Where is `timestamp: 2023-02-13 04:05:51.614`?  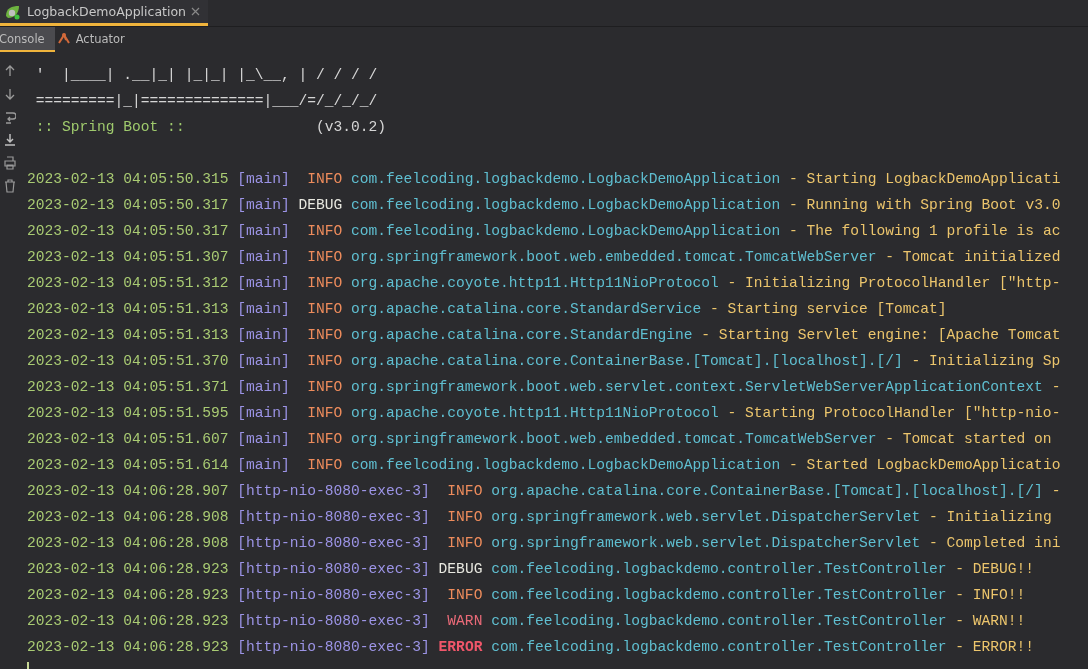
timestamp: 2023-02-13 04:05:51.614 is located at coordinates (128, 465).